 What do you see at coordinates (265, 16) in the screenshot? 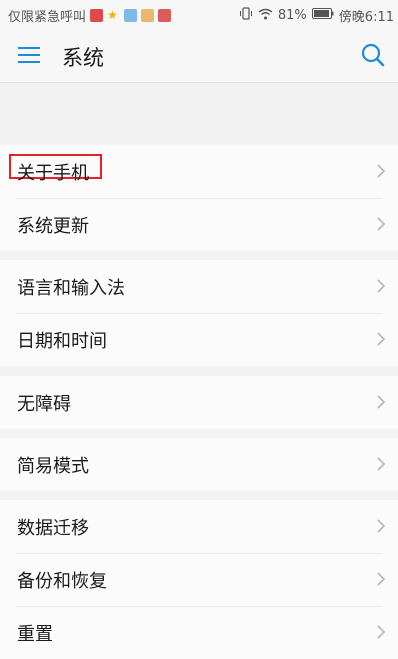
I see `wifi-icon` at bounding box center [265, 16].